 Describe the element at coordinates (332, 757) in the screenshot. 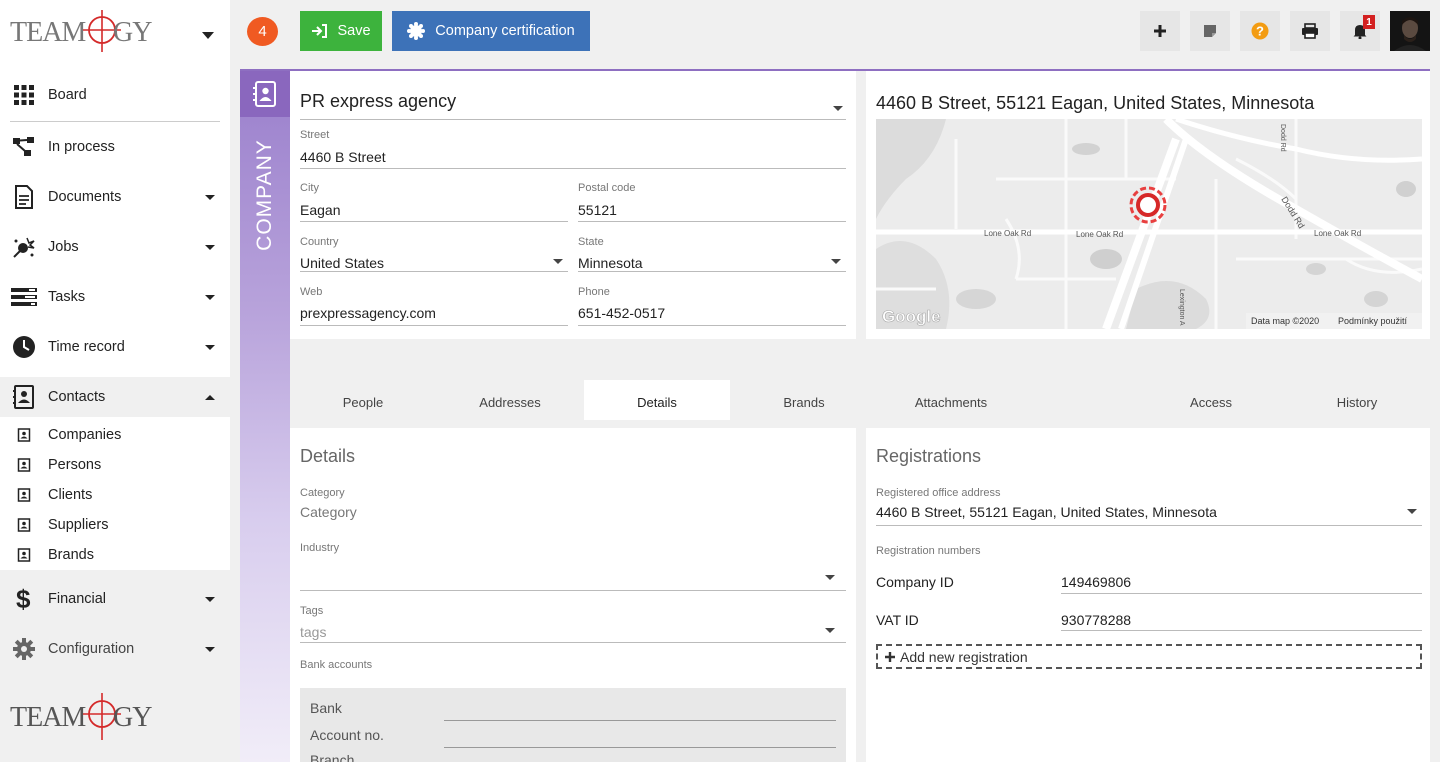

I see `branch-label: Branch` at that location.